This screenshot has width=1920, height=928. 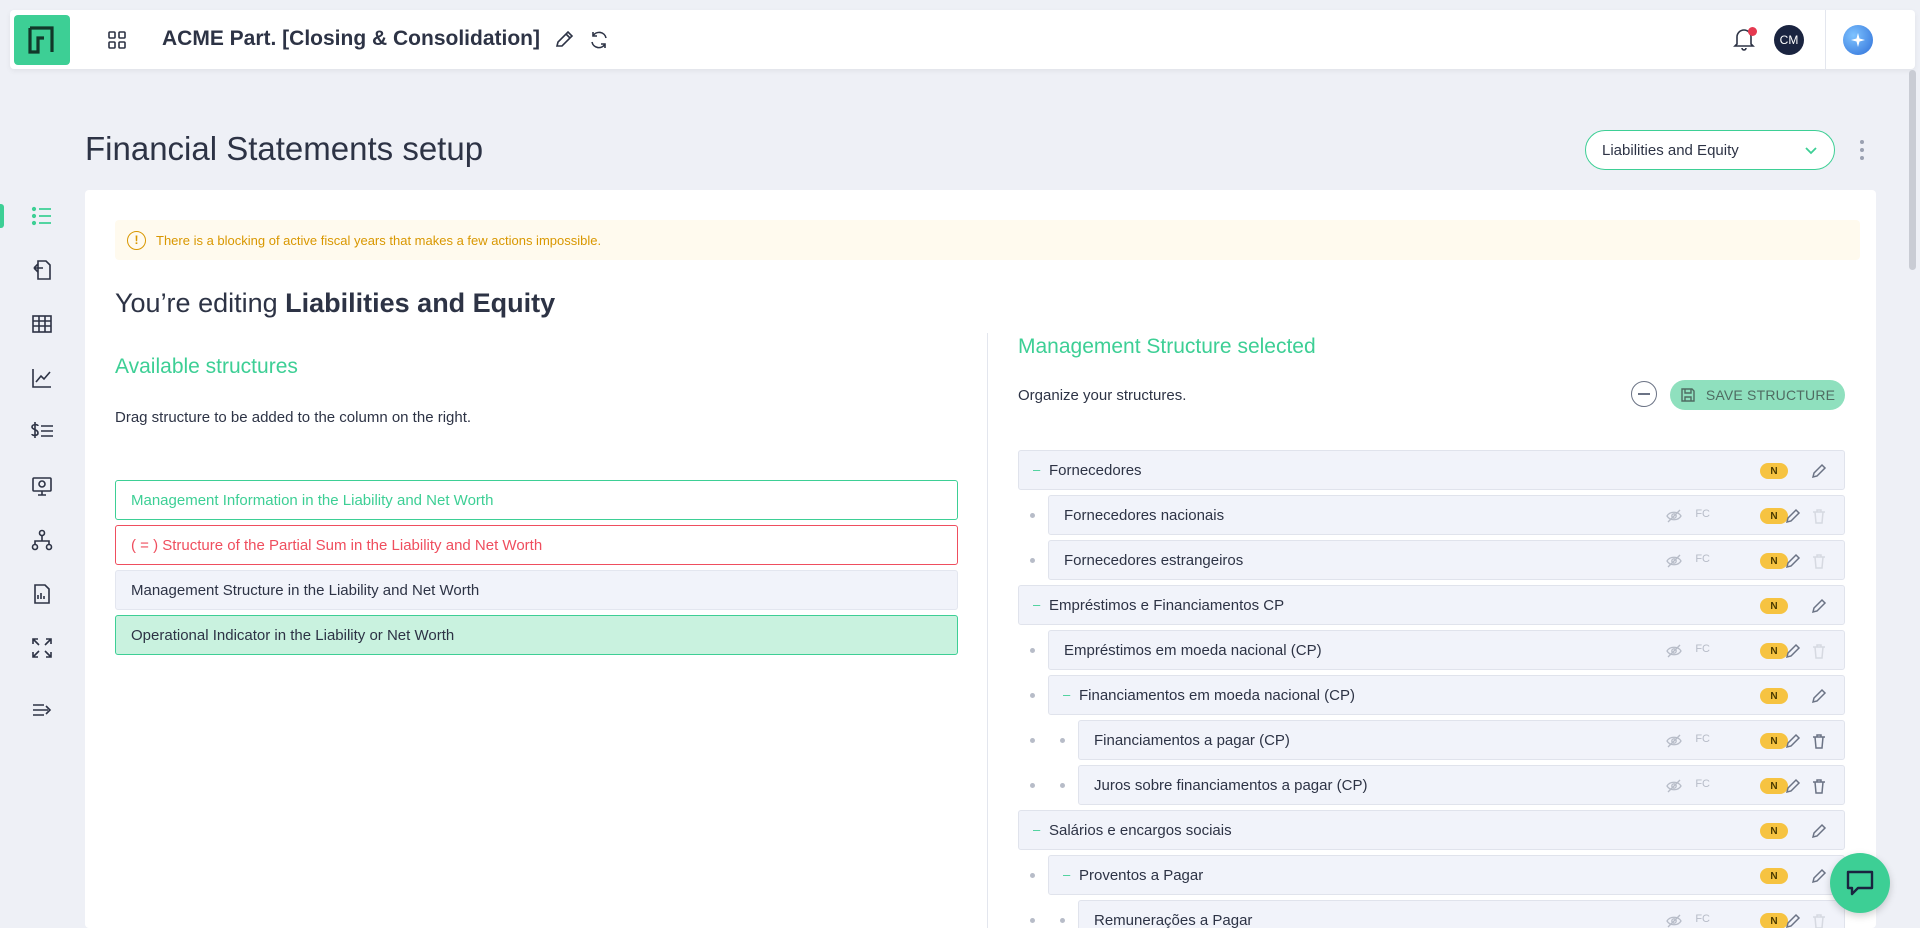 I want to click on statement-type-select: Liabilities and Equity, so click(x=1710, y=150).